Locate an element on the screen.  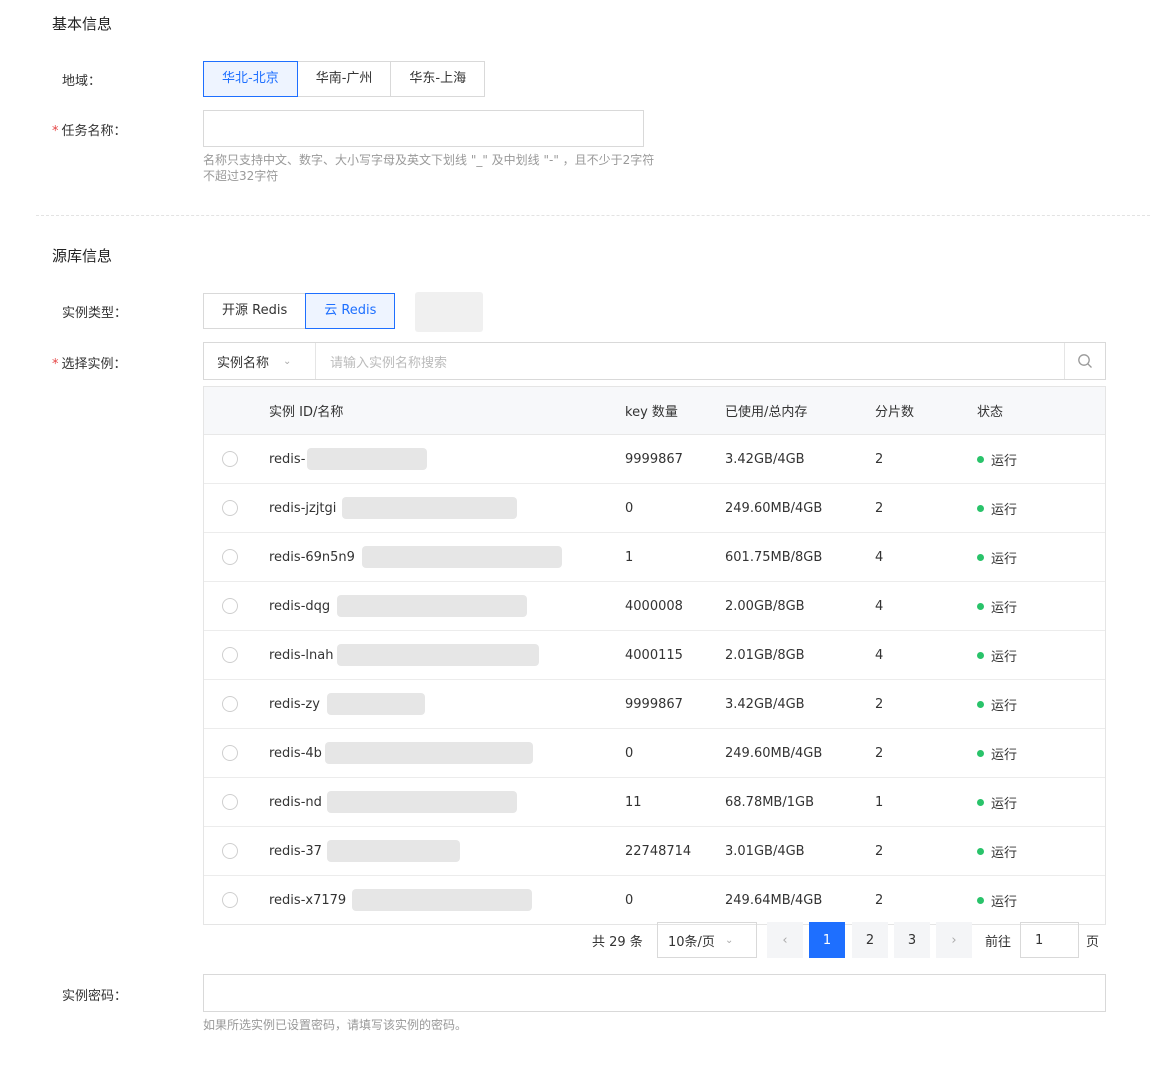
table-row: redis-dqg 4000008 2.00GB/8GB 4 运行 is located at coordinates (654, 606).